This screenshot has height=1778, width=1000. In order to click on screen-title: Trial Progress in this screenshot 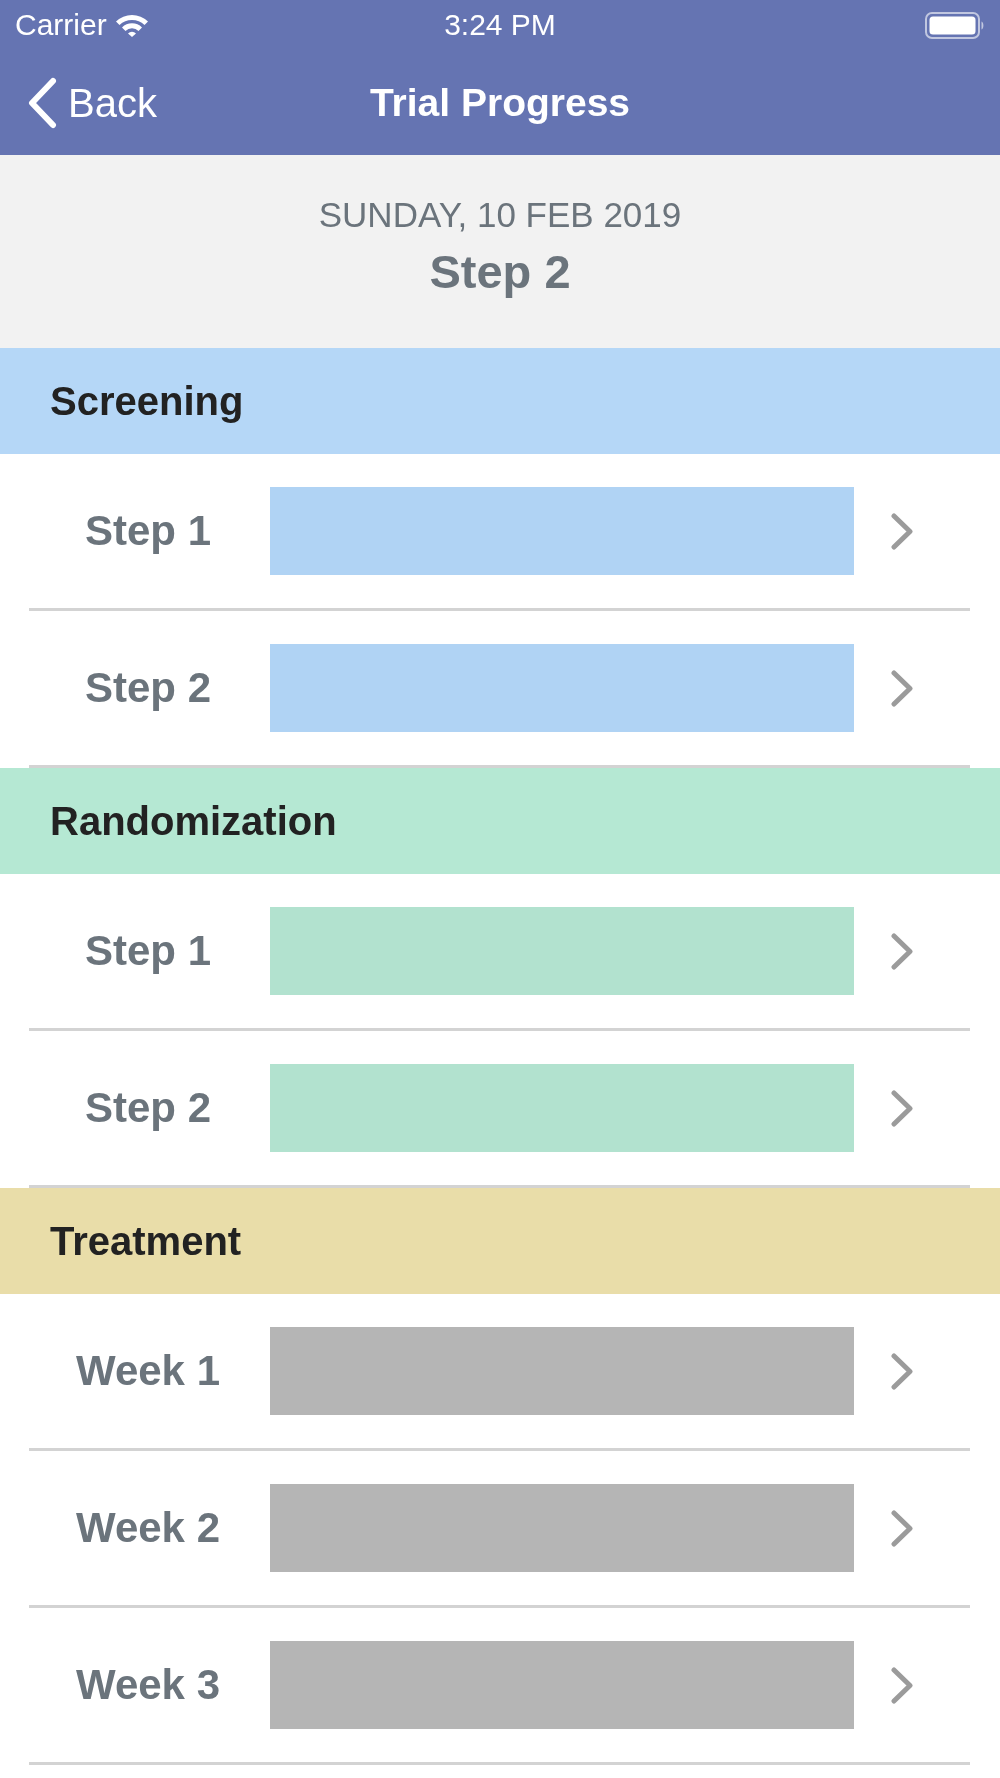, I will do `click(500, 102)`.